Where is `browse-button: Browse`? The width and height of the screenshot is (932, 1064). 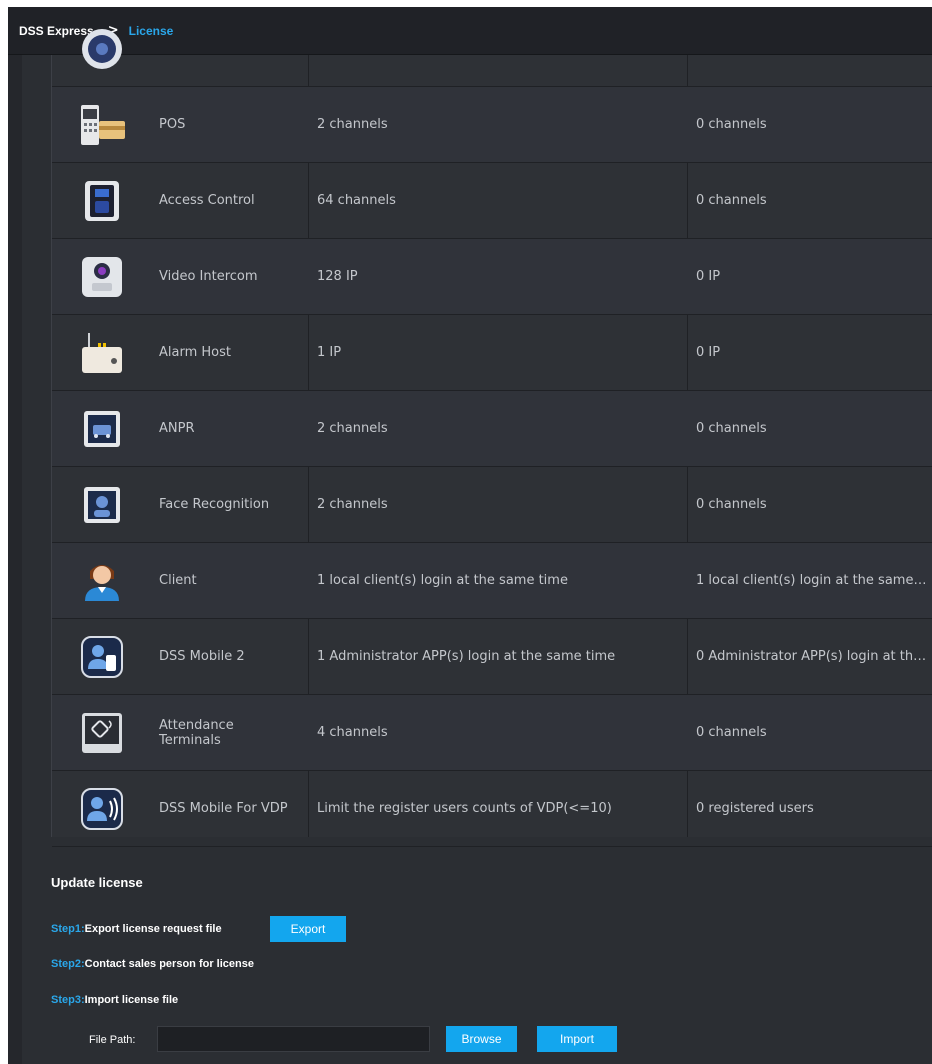 browse-button: Browse is located at coordinates (481, 1039).